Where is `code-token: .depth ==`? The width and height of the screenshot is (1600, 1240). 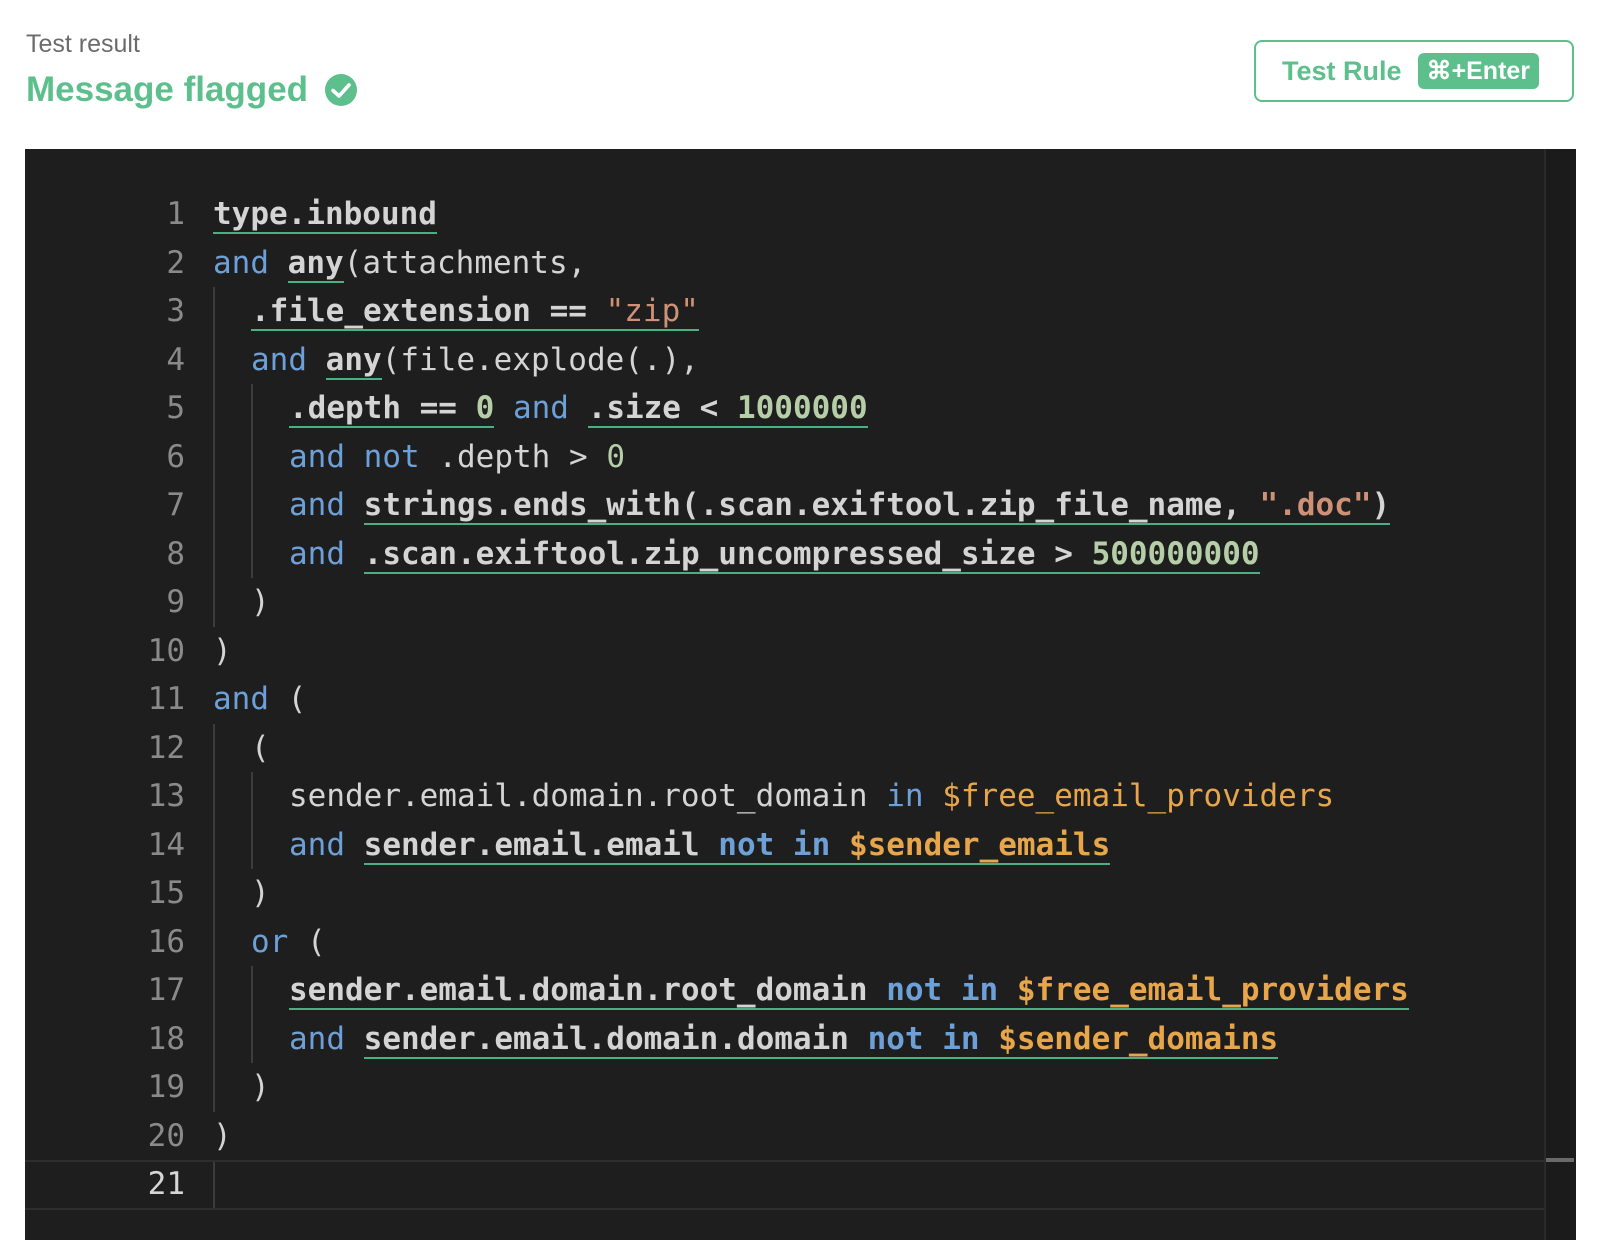
code-token: .depth == is located at coordinates (382, 409).